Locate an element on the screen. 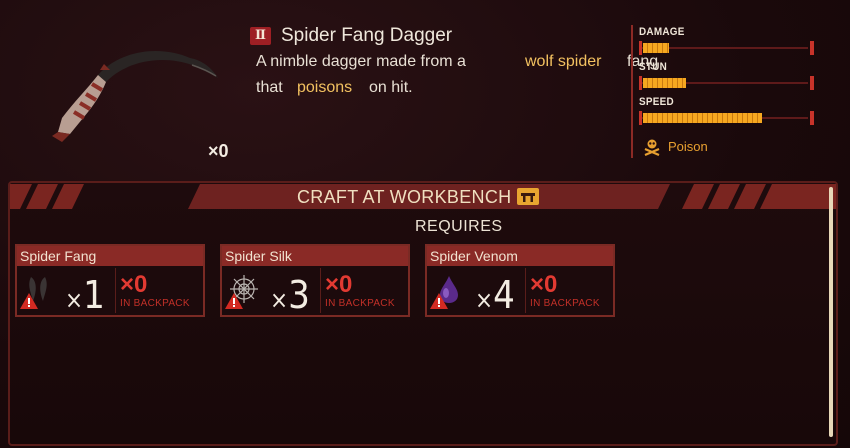  stat-bar-speed is located at coordinates (726, 118).